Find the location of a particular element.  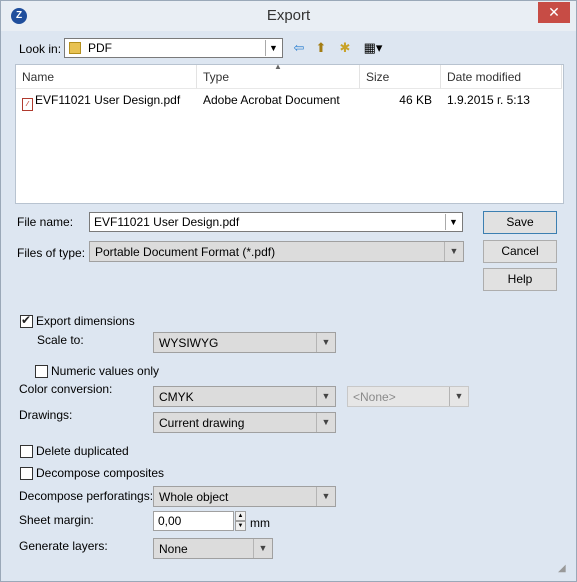

title-bar: Z Export ✕ is located at coordinates (288, 16).